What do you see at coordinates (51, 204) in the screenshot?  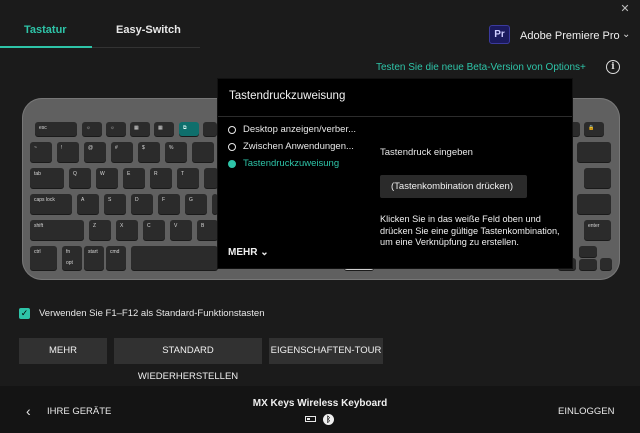 I see `key-caps-lock: caps lock` at bounding box center [51, 204].